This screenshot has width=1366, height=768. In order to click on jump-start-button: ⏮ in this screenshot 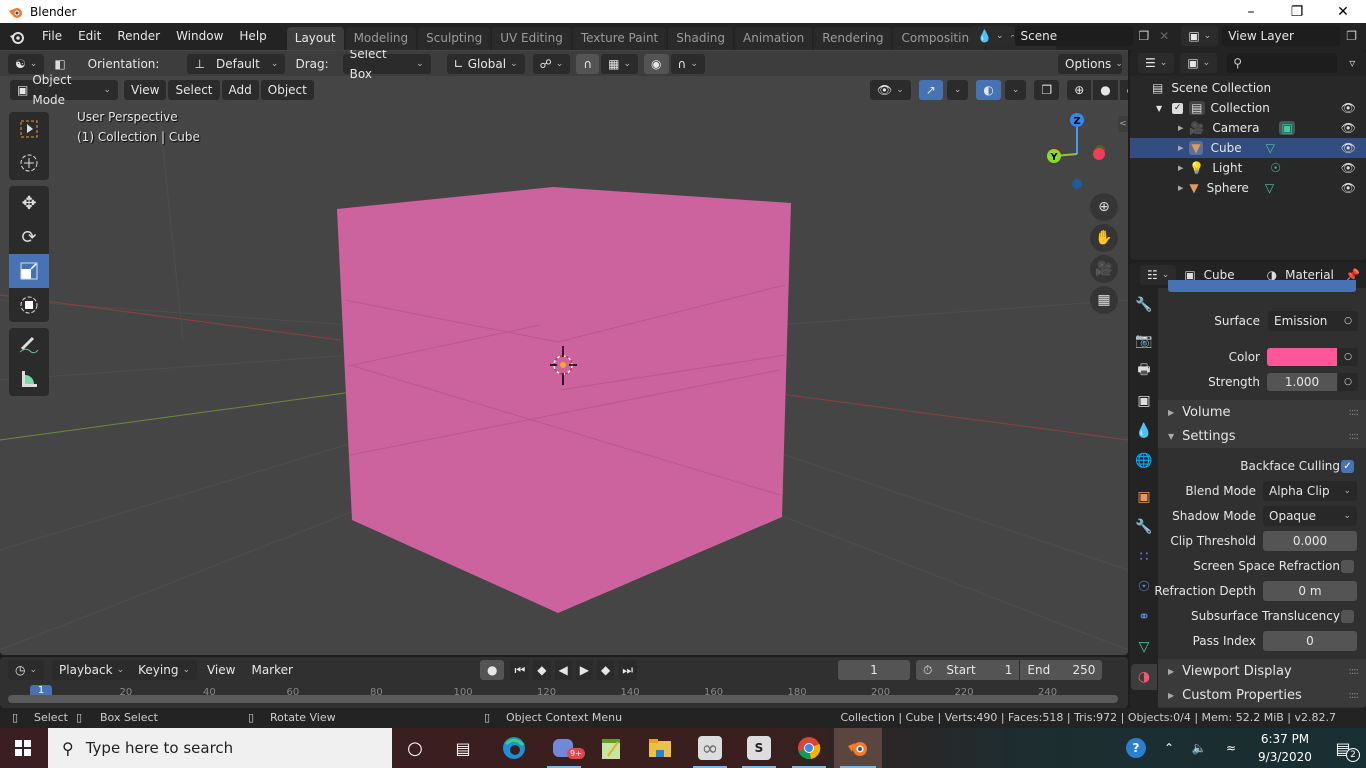, I will do `click(520, 670)`.